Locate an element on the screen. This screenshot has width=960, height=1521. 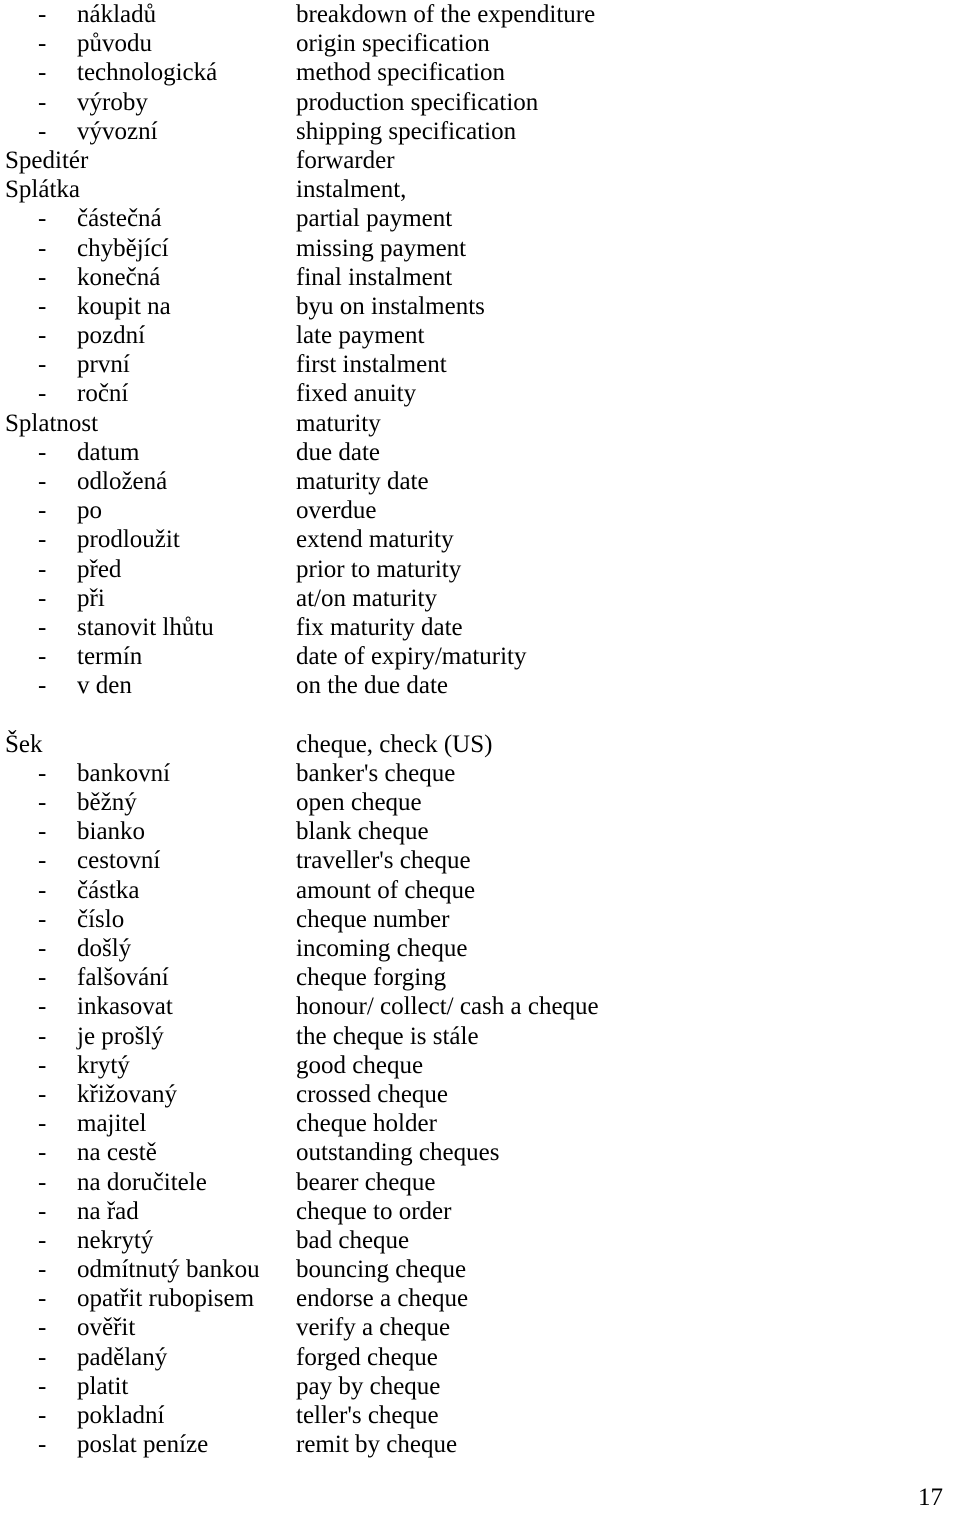
english-translation: bearer cheque is located at coordinates (366, 1182).